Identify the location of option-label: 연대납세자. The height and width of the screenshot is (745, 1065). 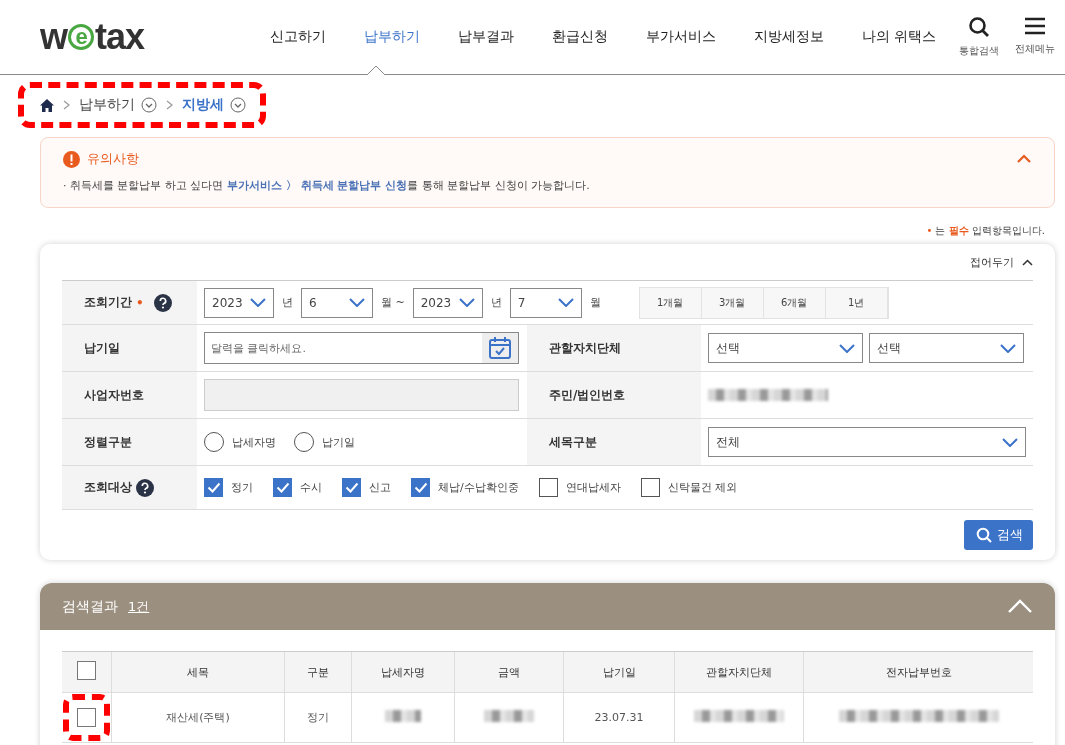
(593, 487).